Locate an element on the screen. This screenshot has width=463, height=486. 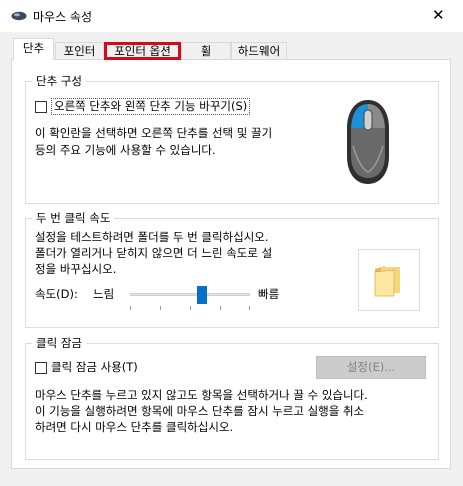
slow-label: 느림 is located at coordinates (104, 294).